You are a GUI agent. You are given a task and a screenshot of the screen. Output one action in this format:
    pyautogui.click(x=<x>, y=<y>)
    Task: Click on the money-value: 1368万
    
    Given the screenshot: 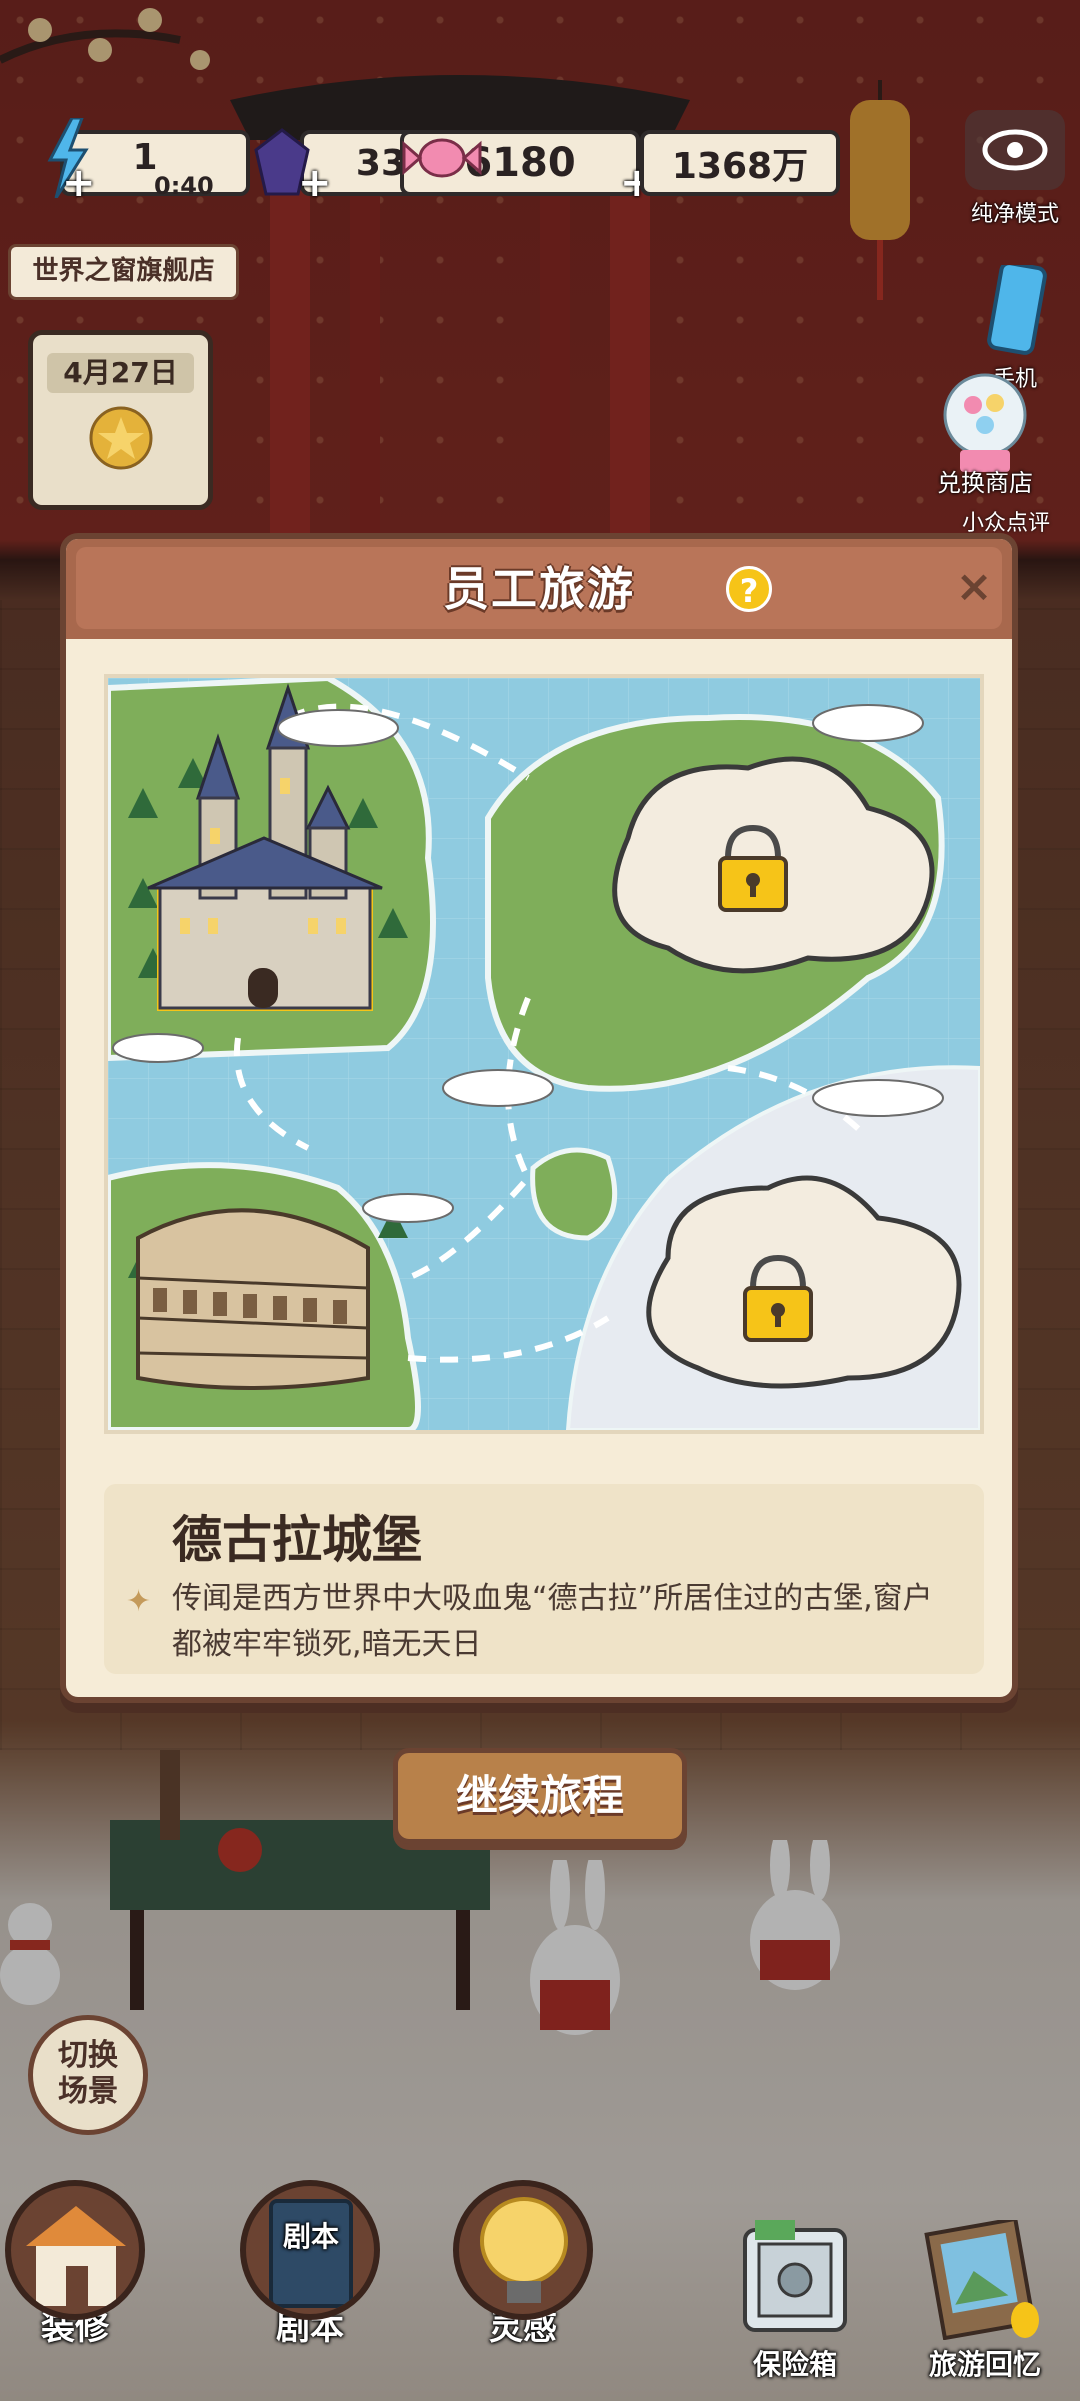 What is the action you would take?
    pyautogui.click(x=740, y=166)
    